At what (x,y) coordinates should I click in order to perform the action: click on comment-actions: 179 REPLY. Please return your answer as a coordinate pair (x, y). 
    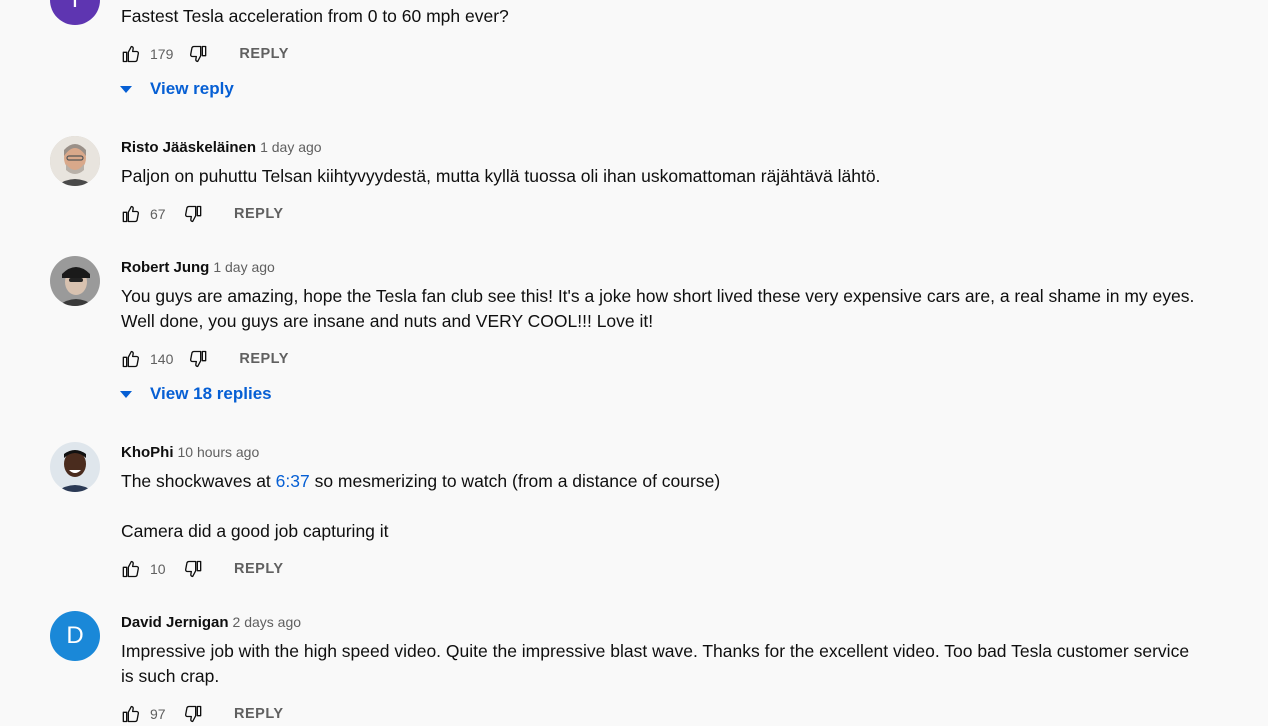
    Looking at the image, I should click on (204, 54).